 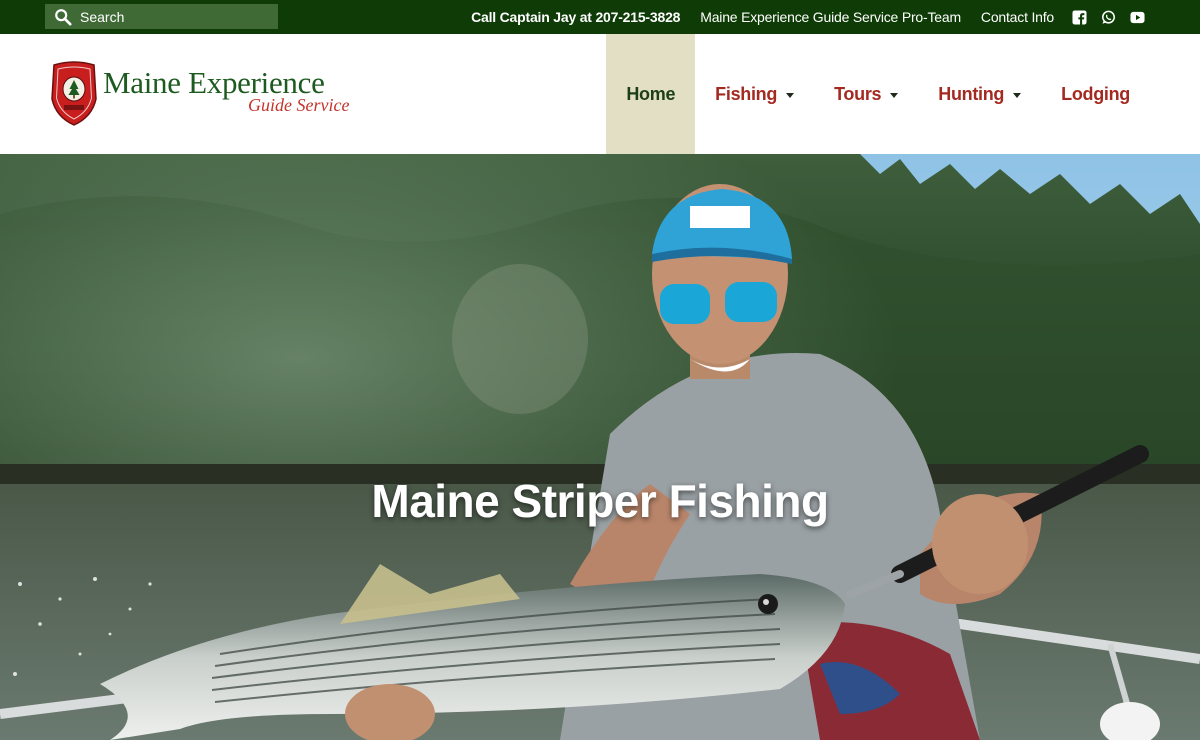 What do you see at coordinates (175, 16) in the screenshot?
I see `search-input` at bounding box center [175, 16].